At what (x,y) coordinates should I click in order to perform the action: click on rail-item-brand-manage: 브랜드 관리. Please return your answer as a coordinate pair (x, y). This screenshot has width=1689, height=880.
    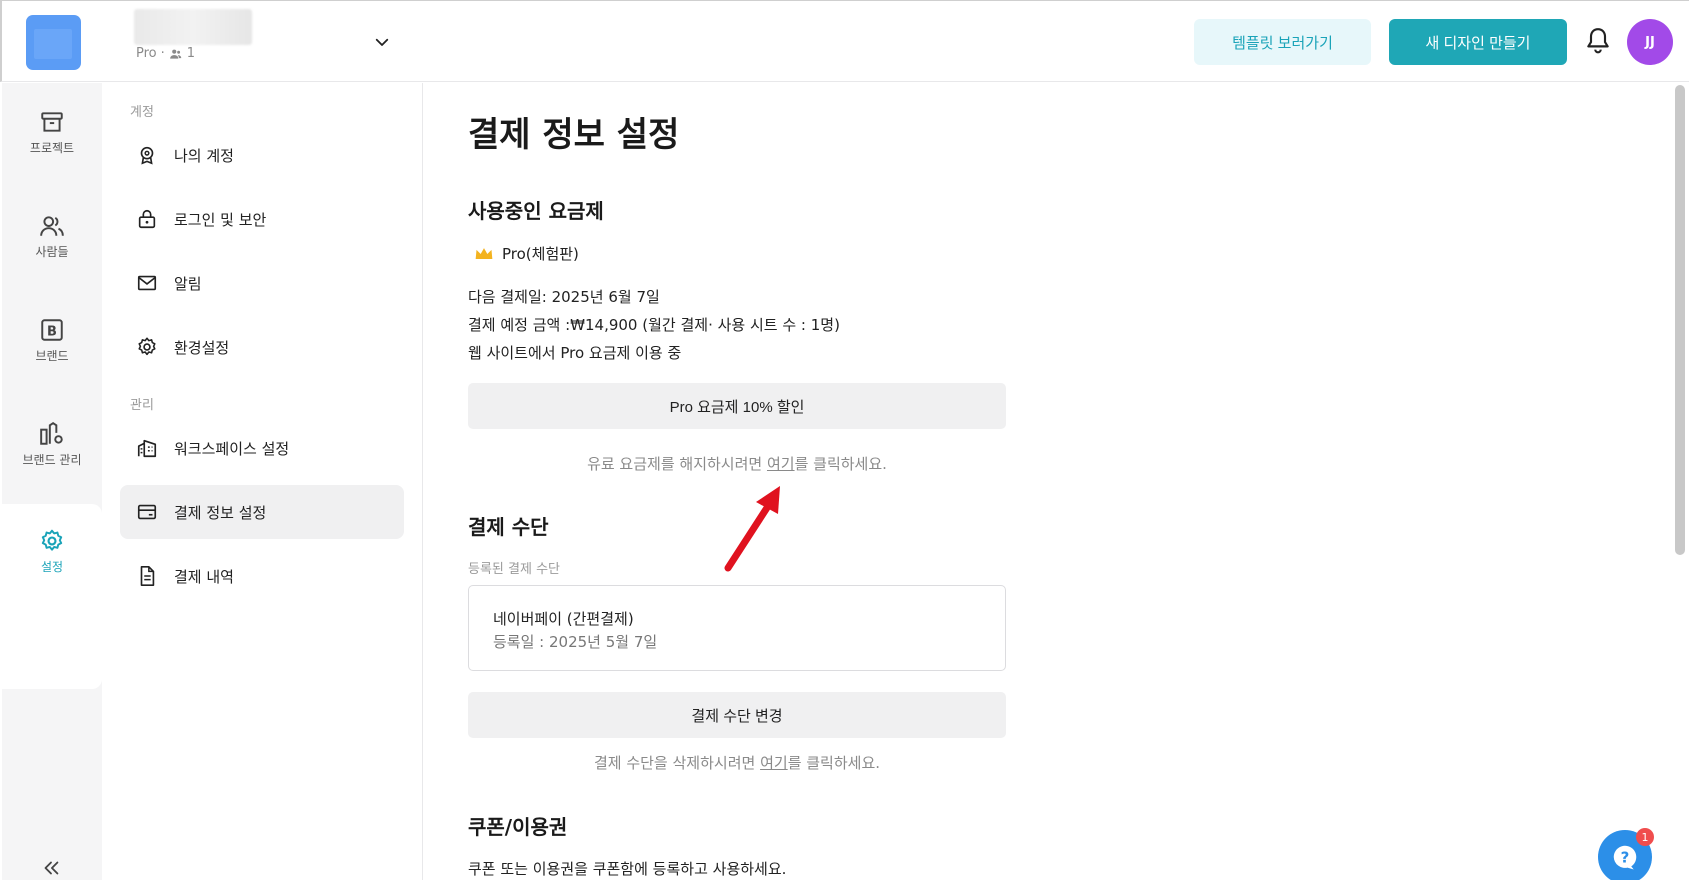
    Looking at the image, I should click on (52, 444).